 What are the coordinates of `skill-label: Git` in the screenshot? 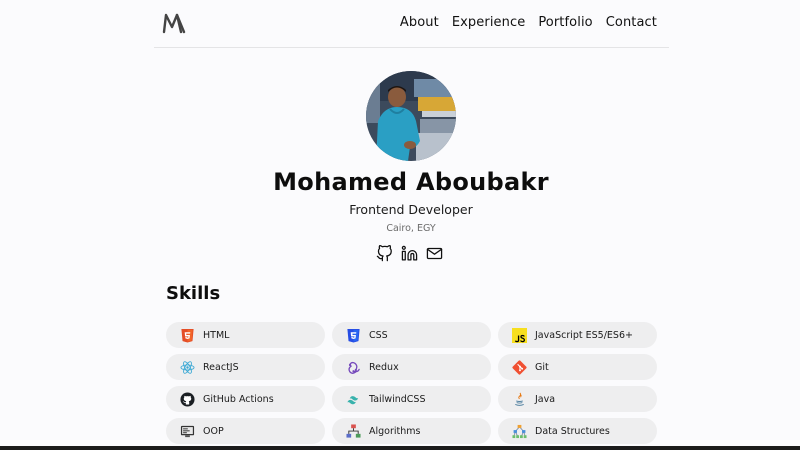 It's located at (542, 367).